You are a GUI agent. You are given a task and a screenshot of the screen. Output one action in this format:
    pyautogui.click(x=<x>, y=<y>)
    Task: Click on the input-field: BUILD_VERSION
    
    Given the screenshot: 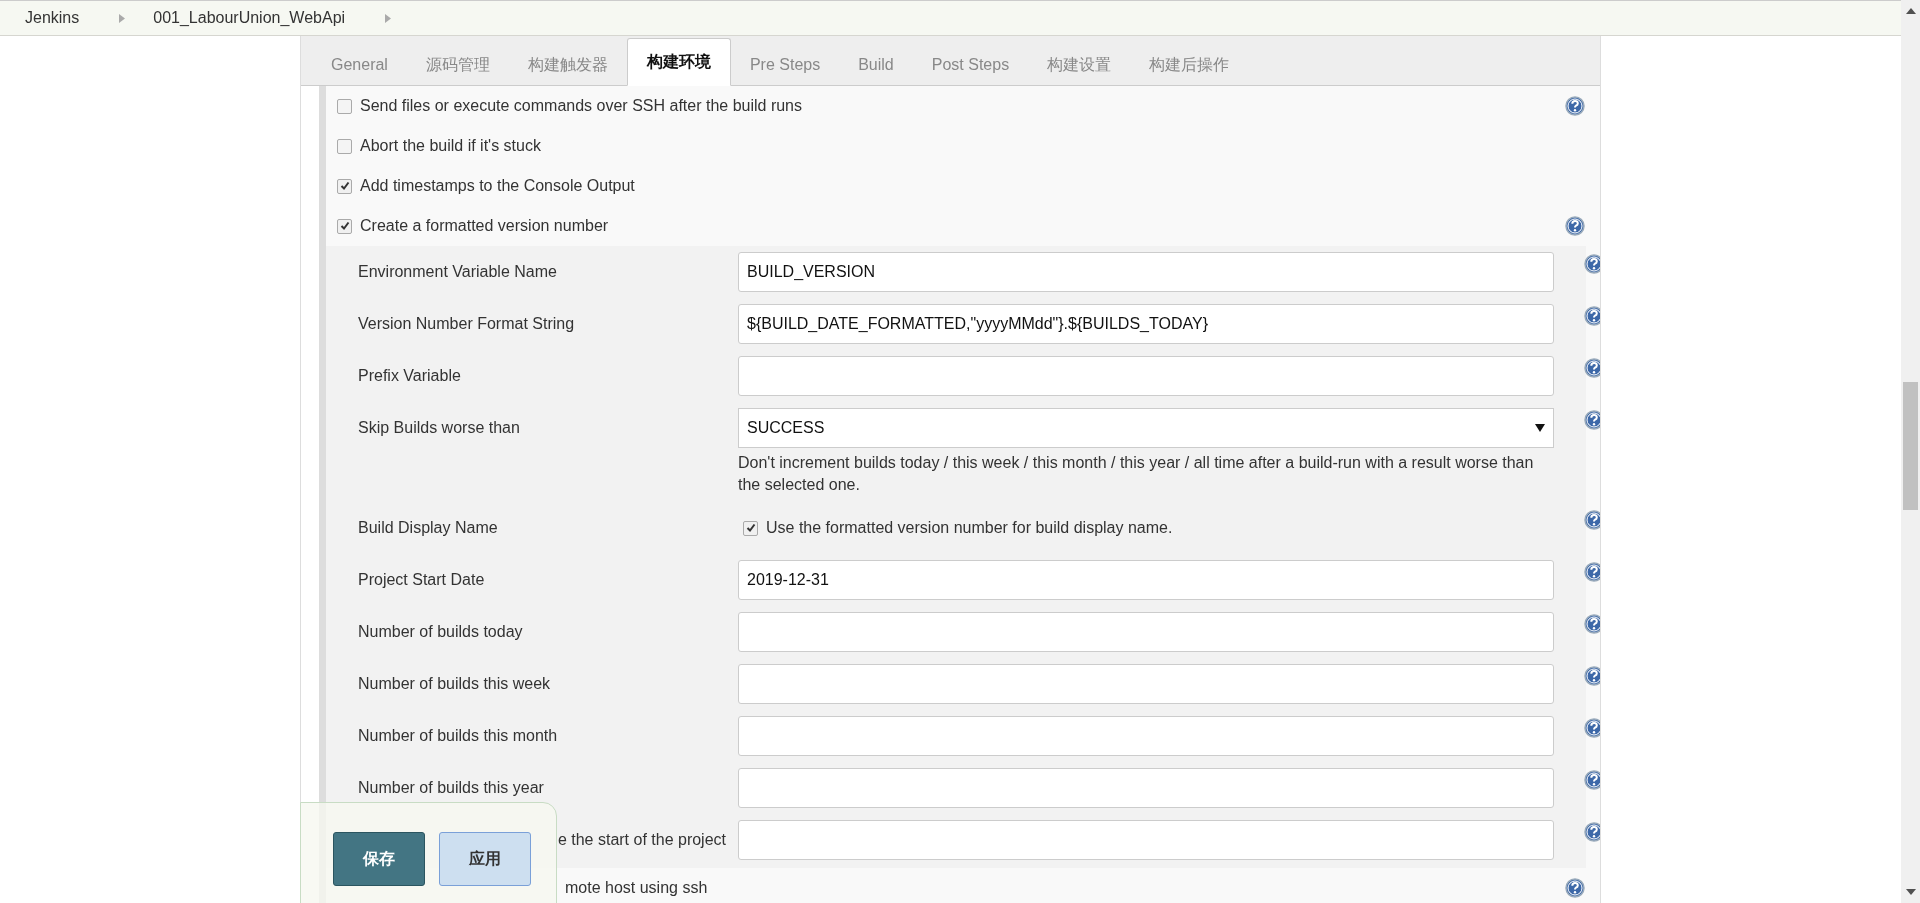 What is the action you would take?
    pyautogui.click(x=1146, y=272)
    